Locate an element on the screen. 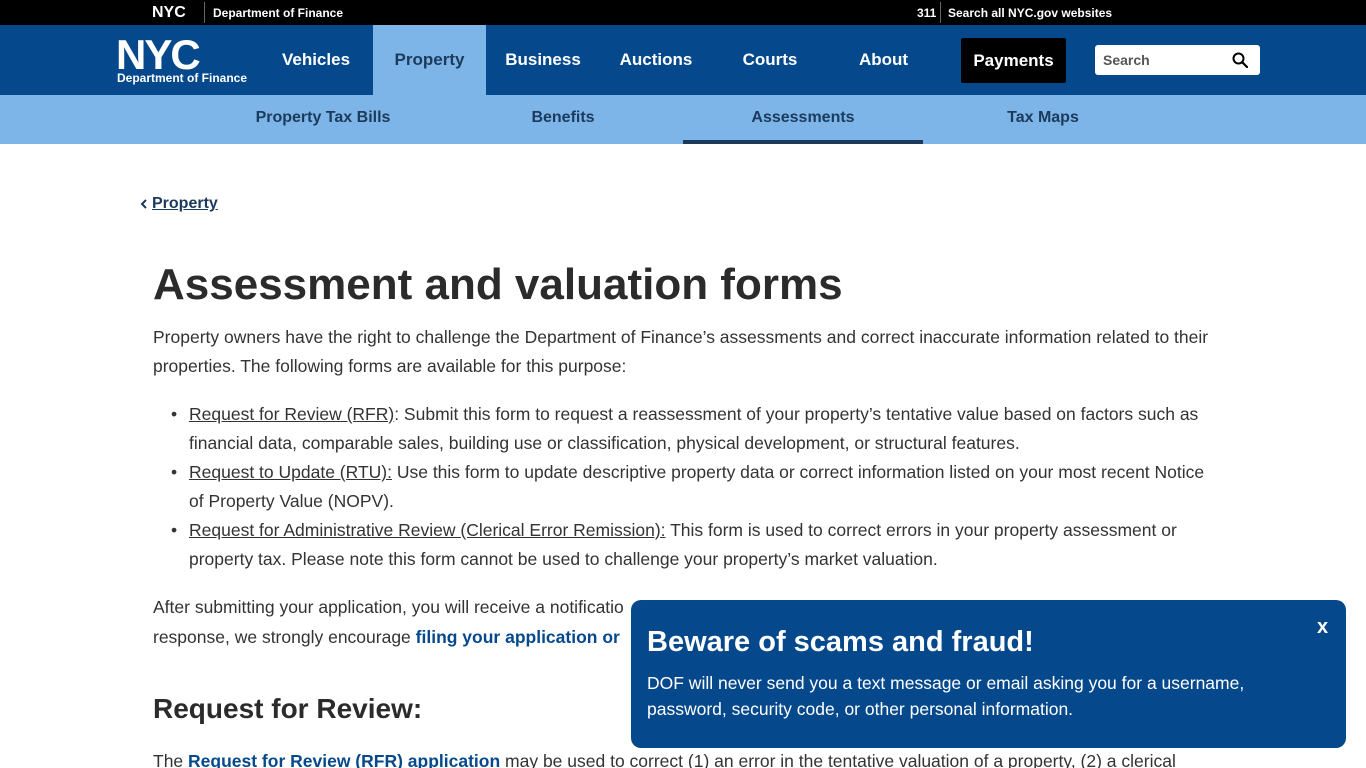 This screenshot has width=1366, height=768. department-label: Department of Finance is located at coordinates (278, 13).